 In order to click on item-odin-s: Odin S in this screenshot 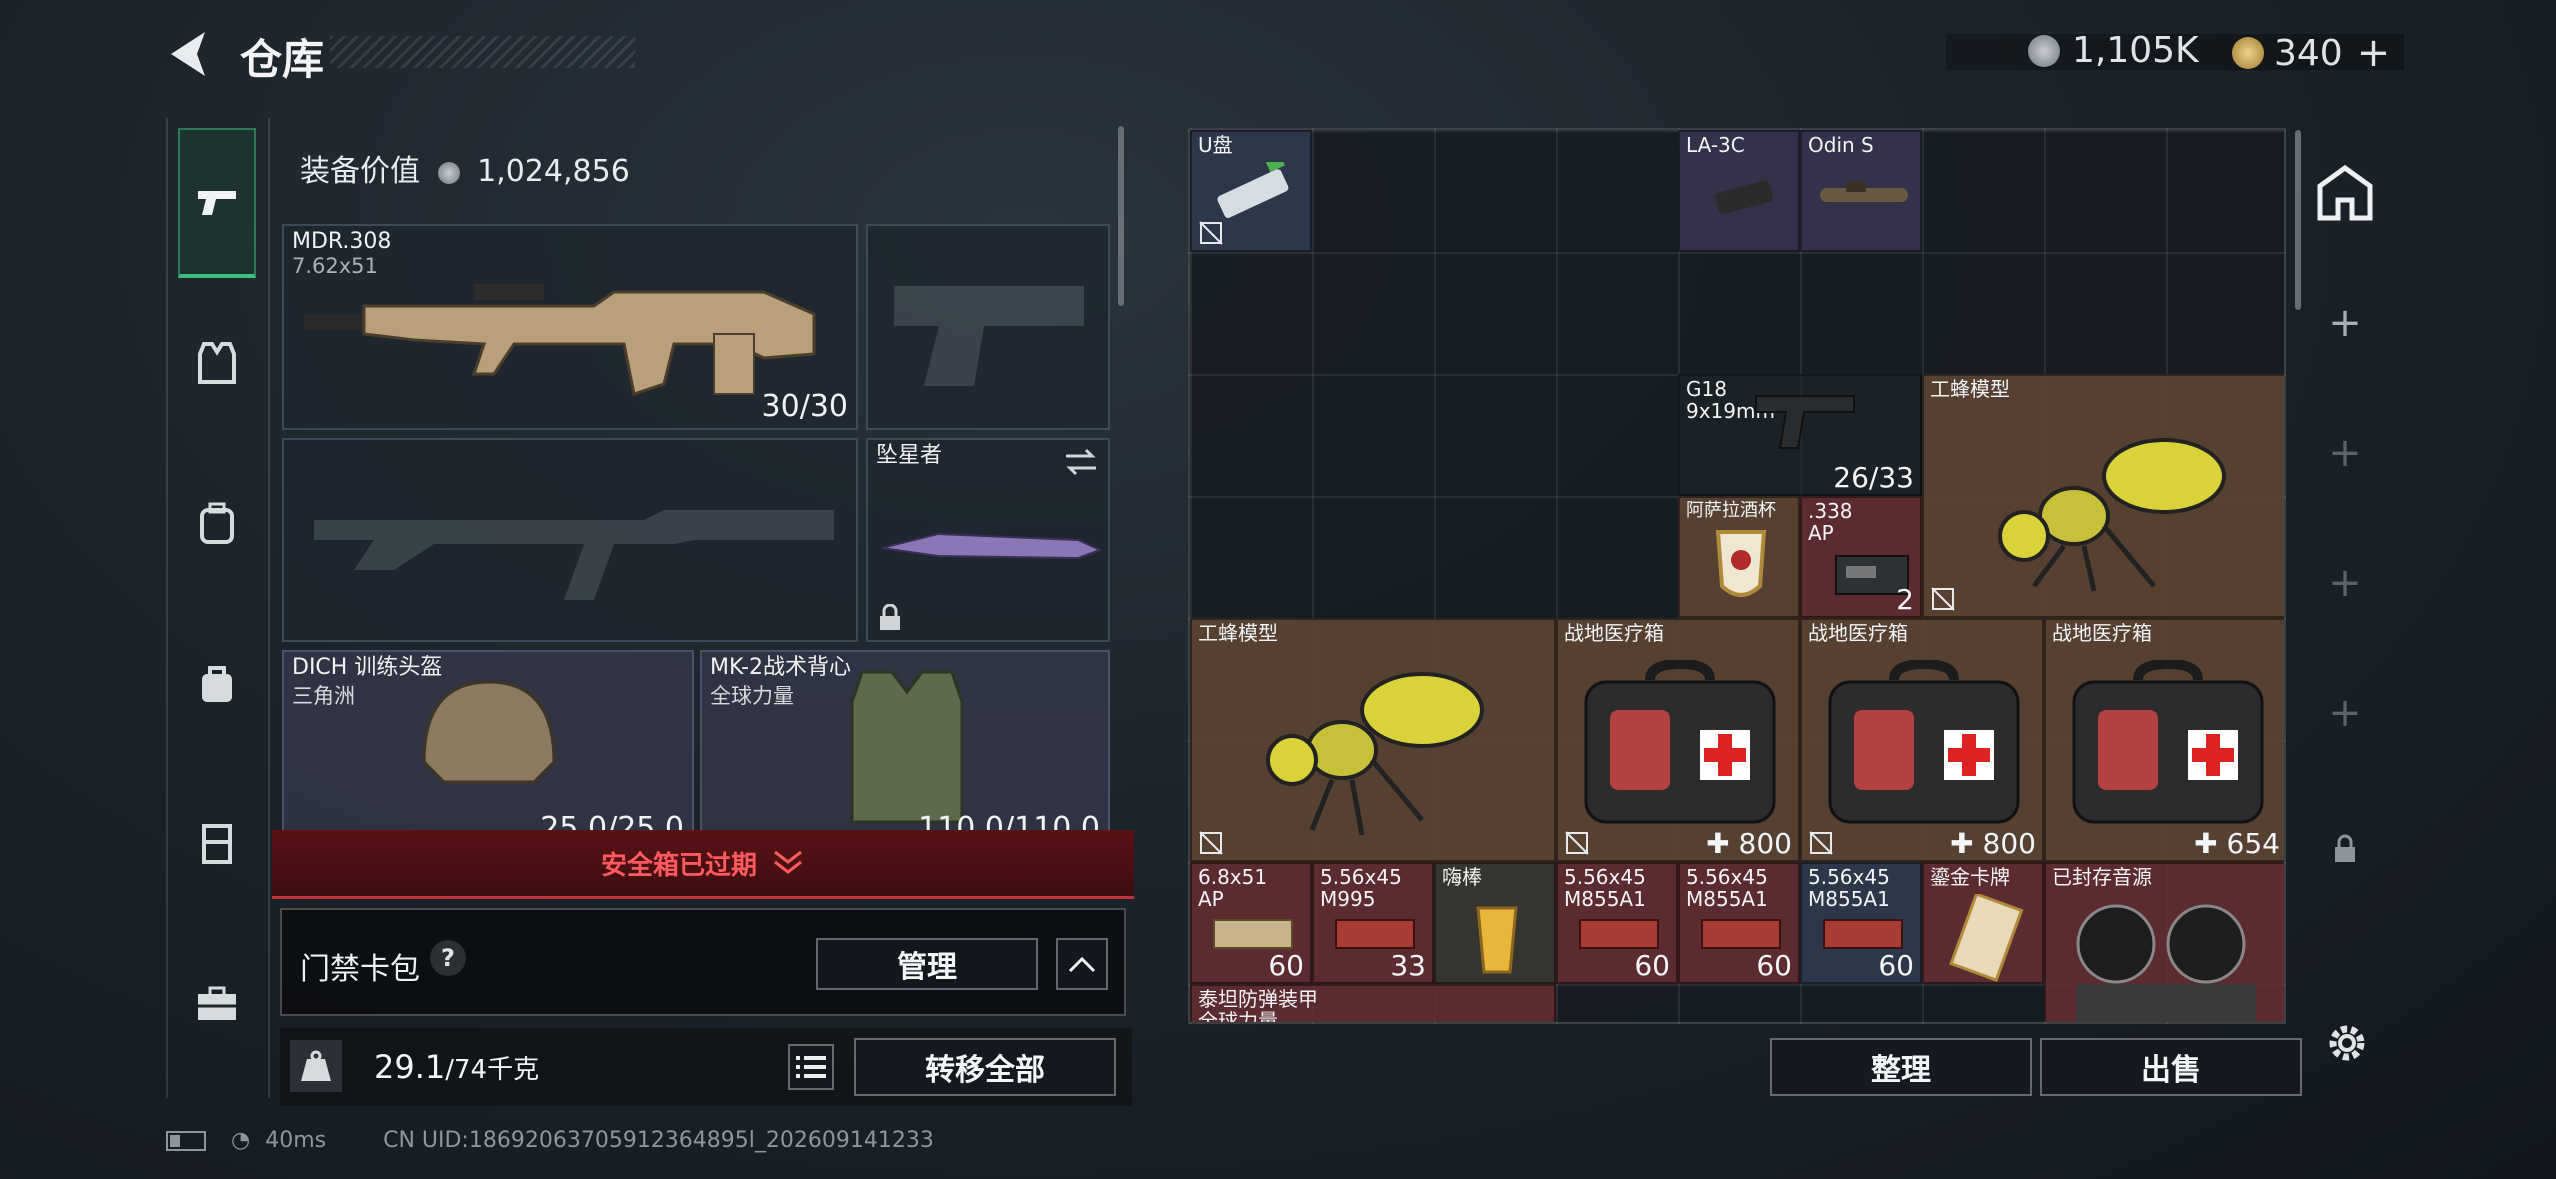, I will do `click(1861, 191)`.